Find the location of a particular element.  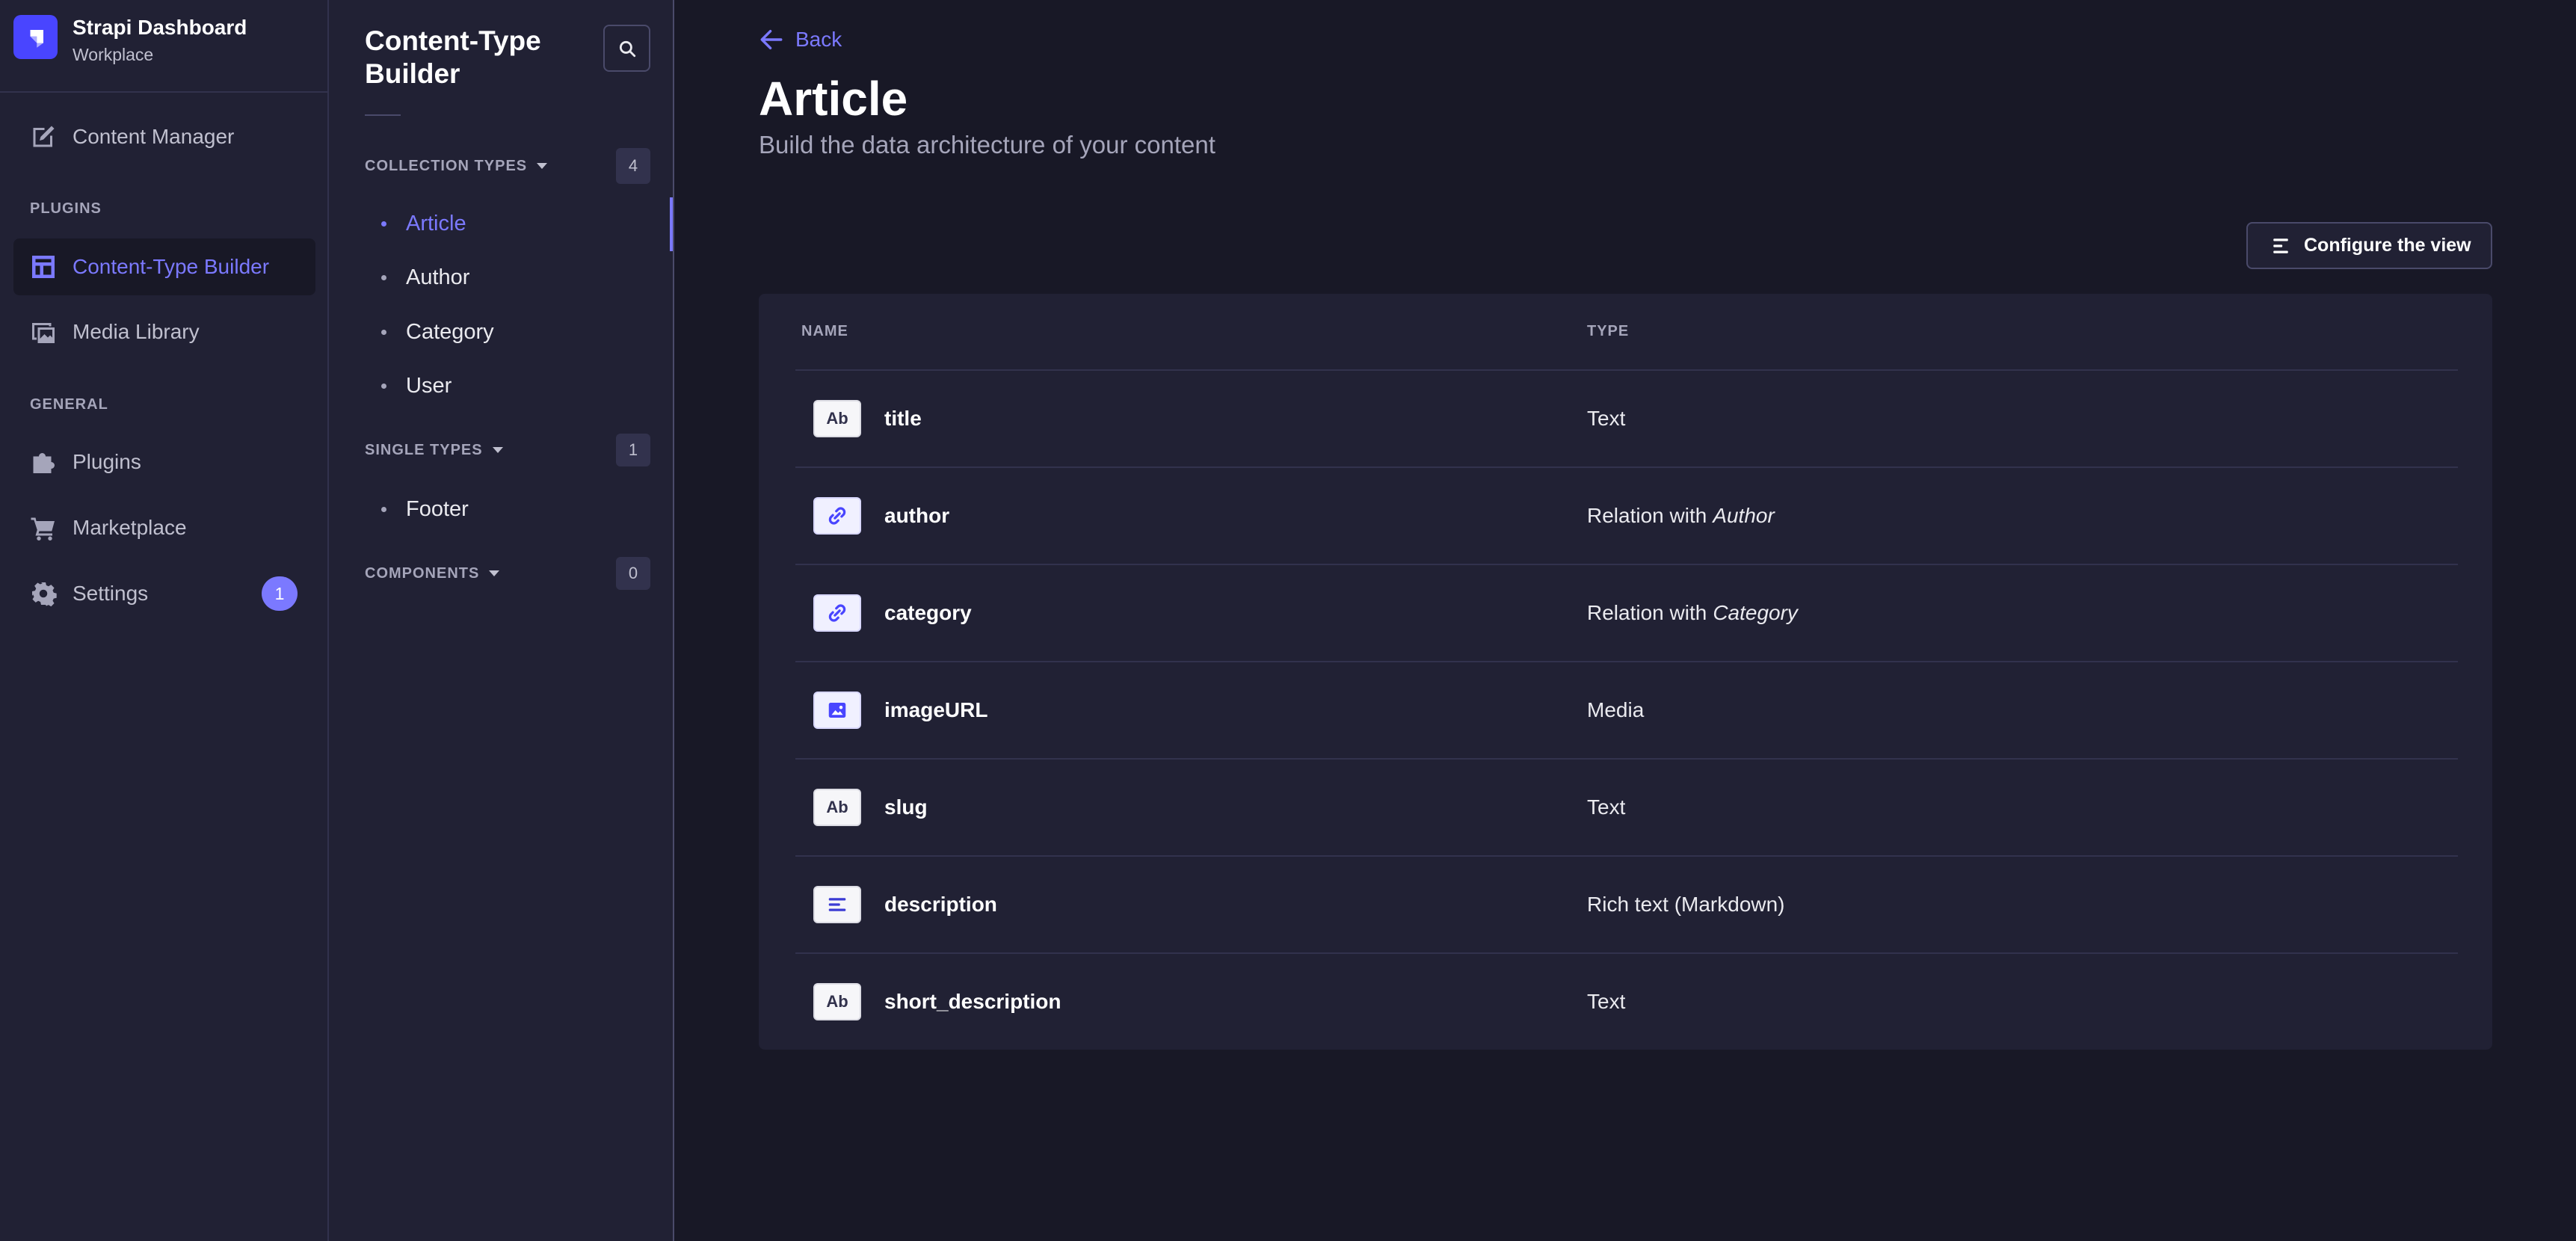

section-count-badge: 4 is located at coordinates (633, 166).